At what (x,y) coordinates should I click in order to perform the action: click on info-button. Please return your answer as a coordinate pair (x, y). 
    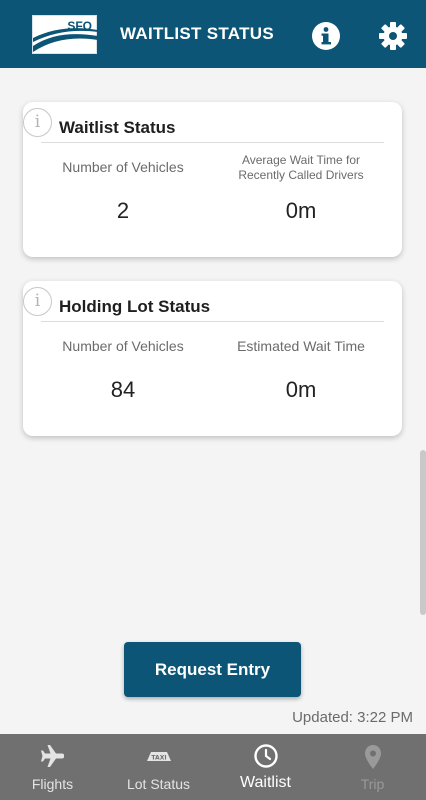
    Looking at the image, I should click on (326, 36).